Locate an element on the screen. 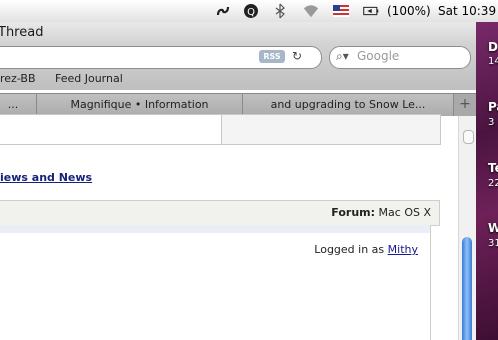 This screenshot has width=498, height=340. battery-icon is located at coordinates (371, 11).